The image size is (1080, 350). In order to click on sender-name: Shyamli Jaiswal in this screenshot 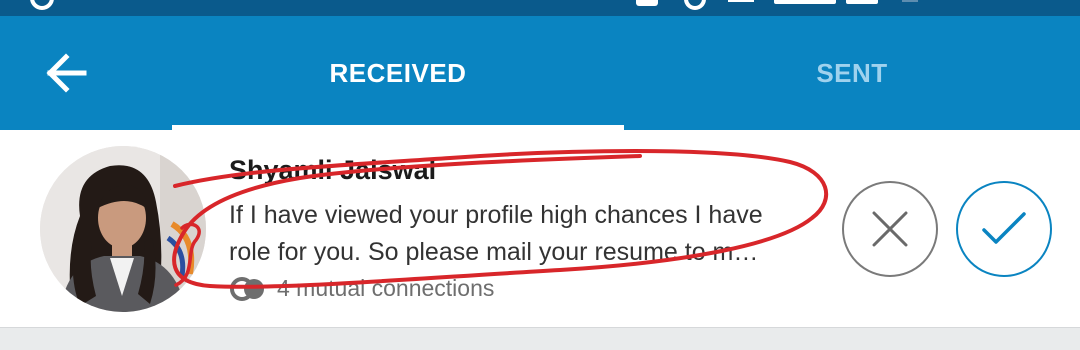, I will do `click(332, 170)`.